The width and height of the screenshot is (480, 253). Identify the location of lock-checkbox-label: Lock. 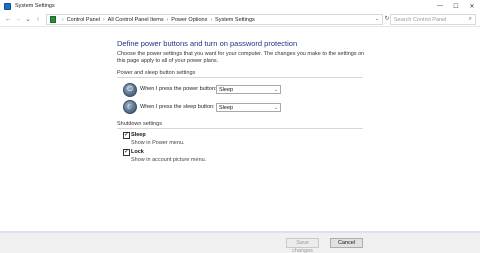
(137, 152).